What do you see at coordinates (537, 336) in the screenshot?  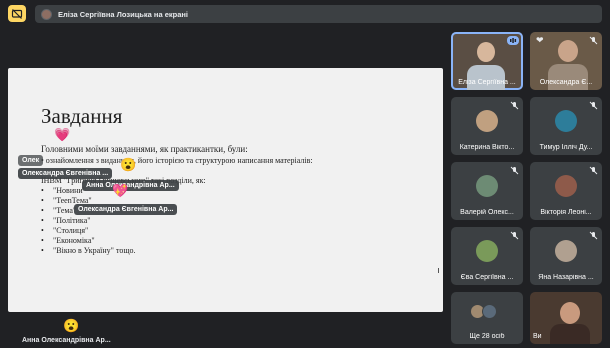 I see `self-view-label: Ви` at bounding box center [537, 336].